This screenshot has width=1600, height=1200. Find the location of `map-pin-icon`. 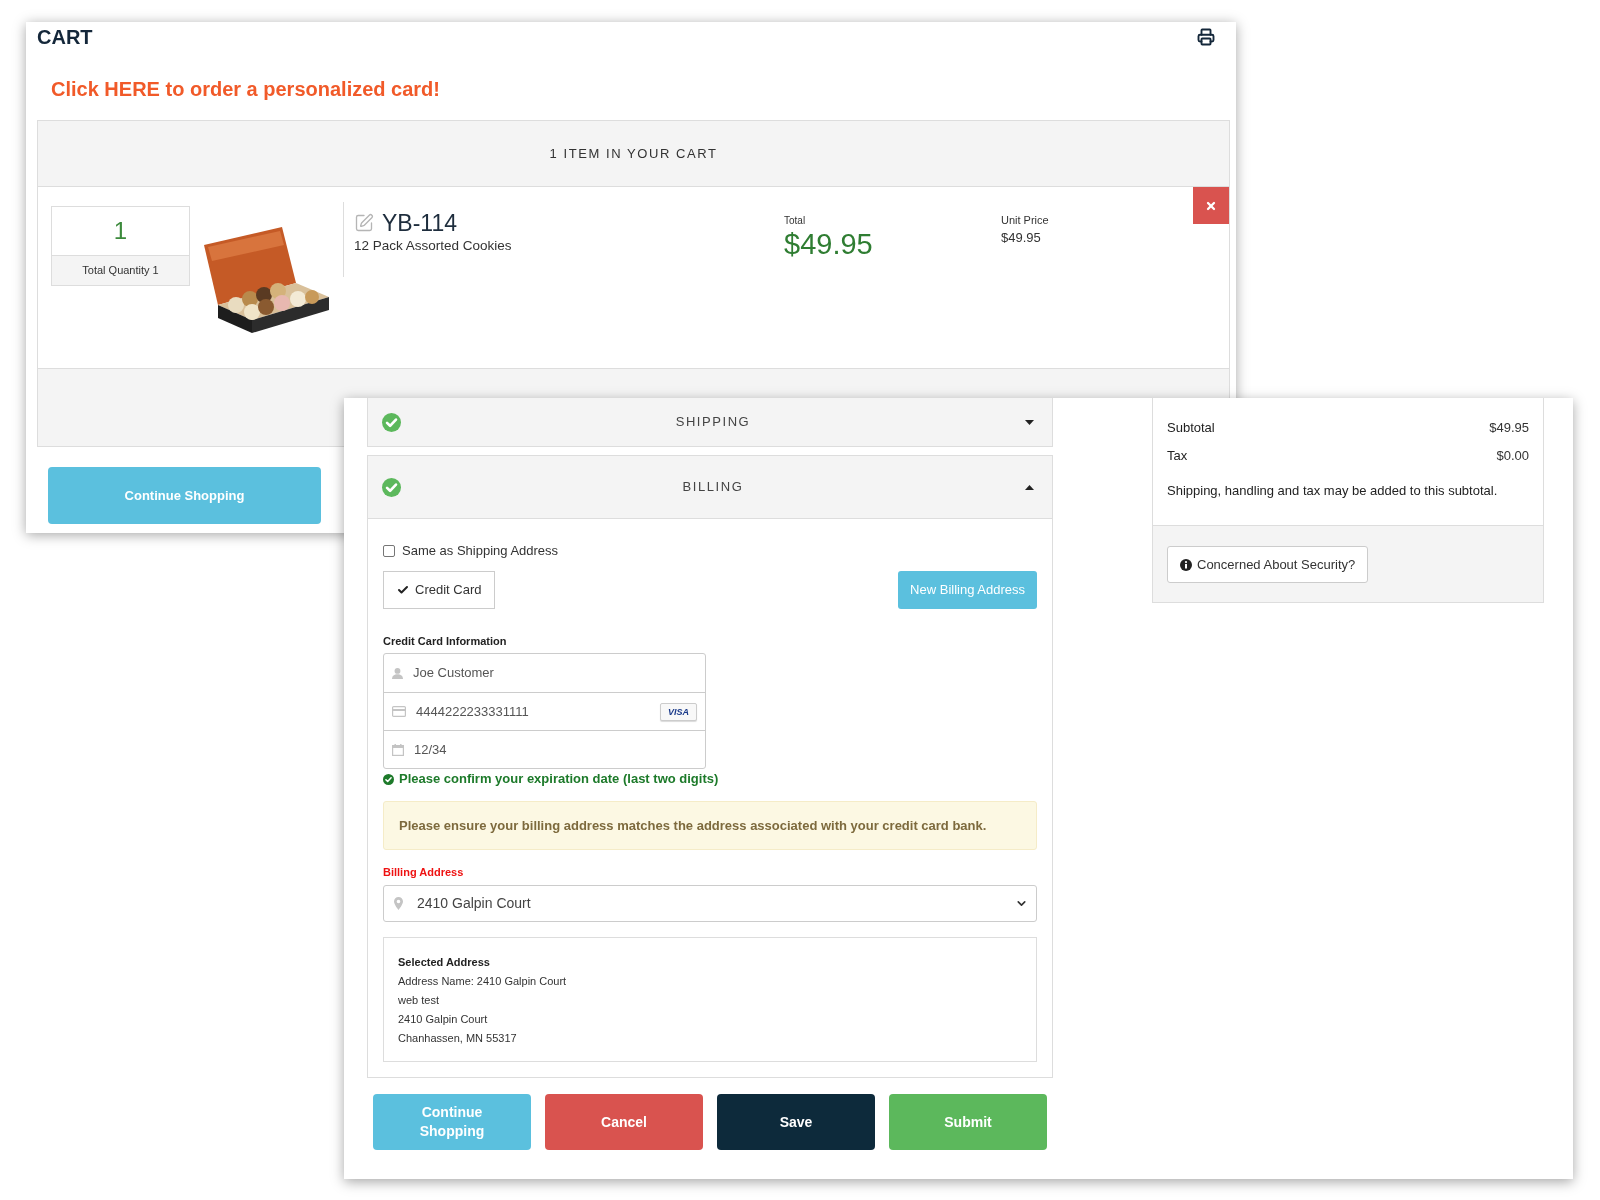

map-pin-icon is located at coordinates (398, 903).